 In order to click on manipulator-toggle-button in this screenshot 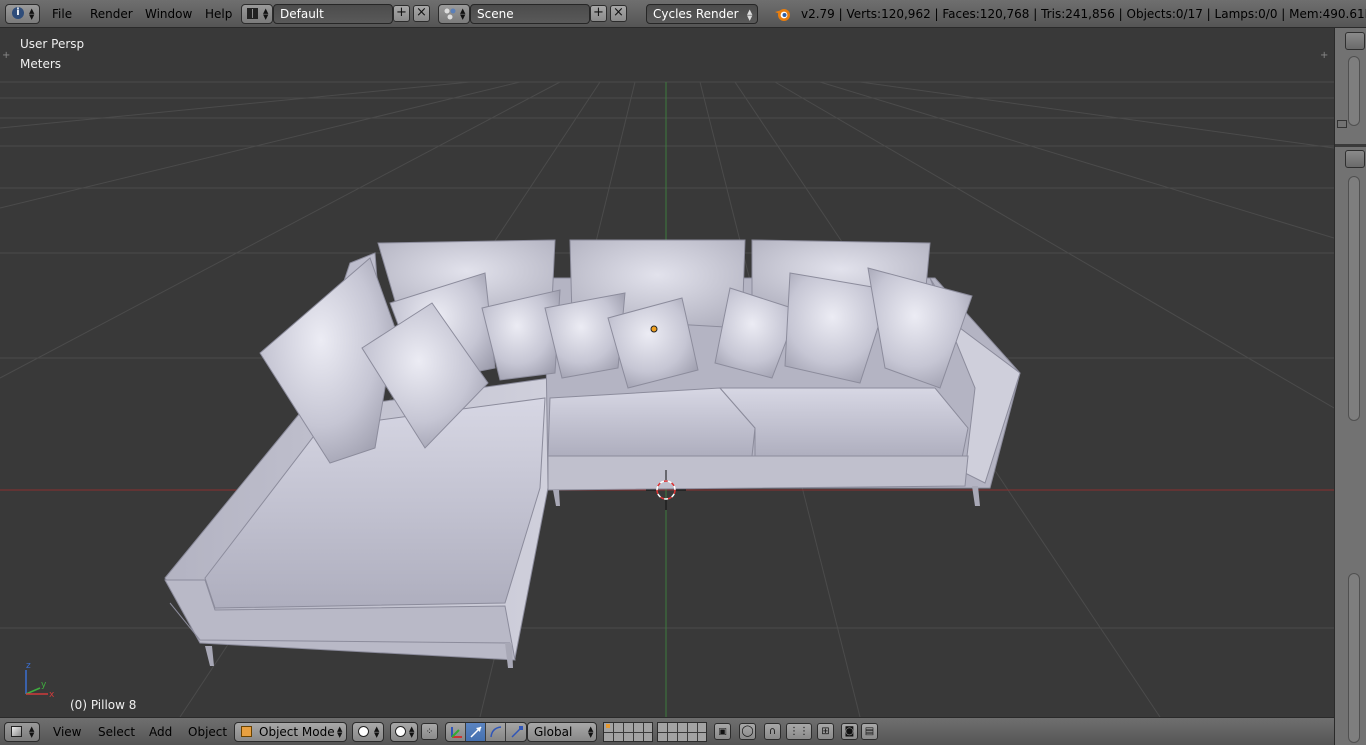, I will do `click(456, 732)`.